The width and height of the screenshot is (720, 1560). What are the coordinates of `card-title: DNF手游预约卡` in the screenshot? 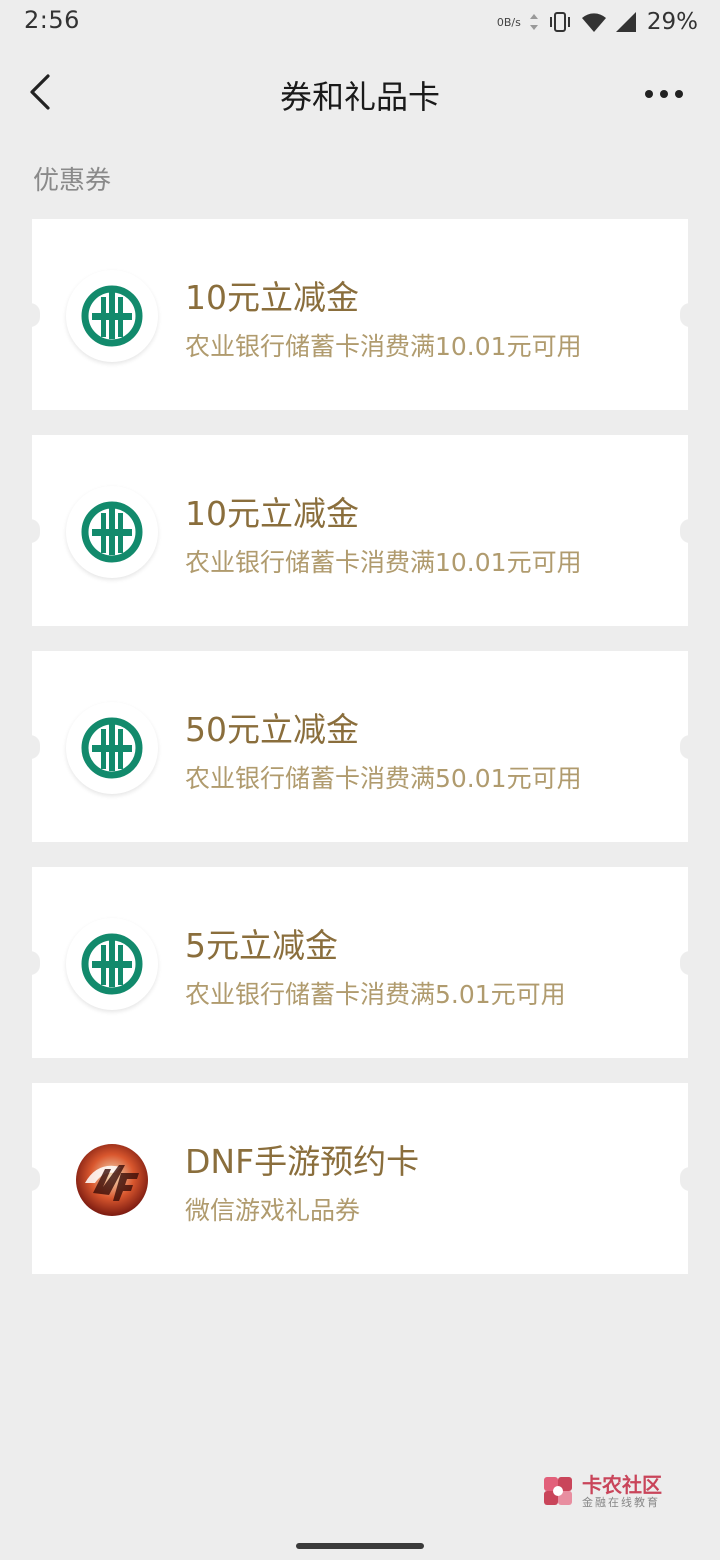 It's located at (302, 1161).